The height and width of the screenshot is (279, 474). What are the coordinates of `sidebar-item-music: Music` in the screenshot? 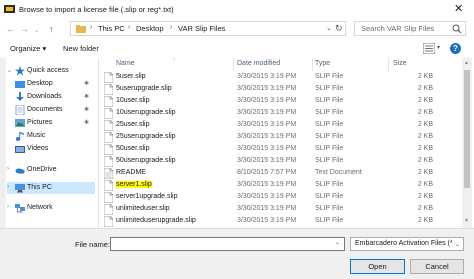 It's located at (51, 136).